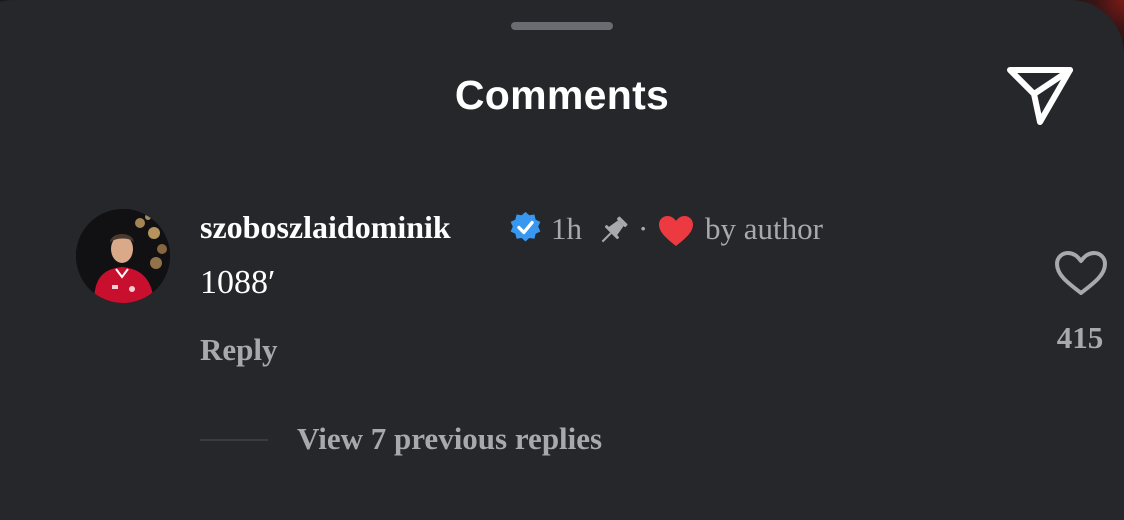 Image resolution: width=1124 pixels, height=520 pixels. Describe the element at coordinates (123, 256) in the screenshot. I see `profile-photo` at that location.